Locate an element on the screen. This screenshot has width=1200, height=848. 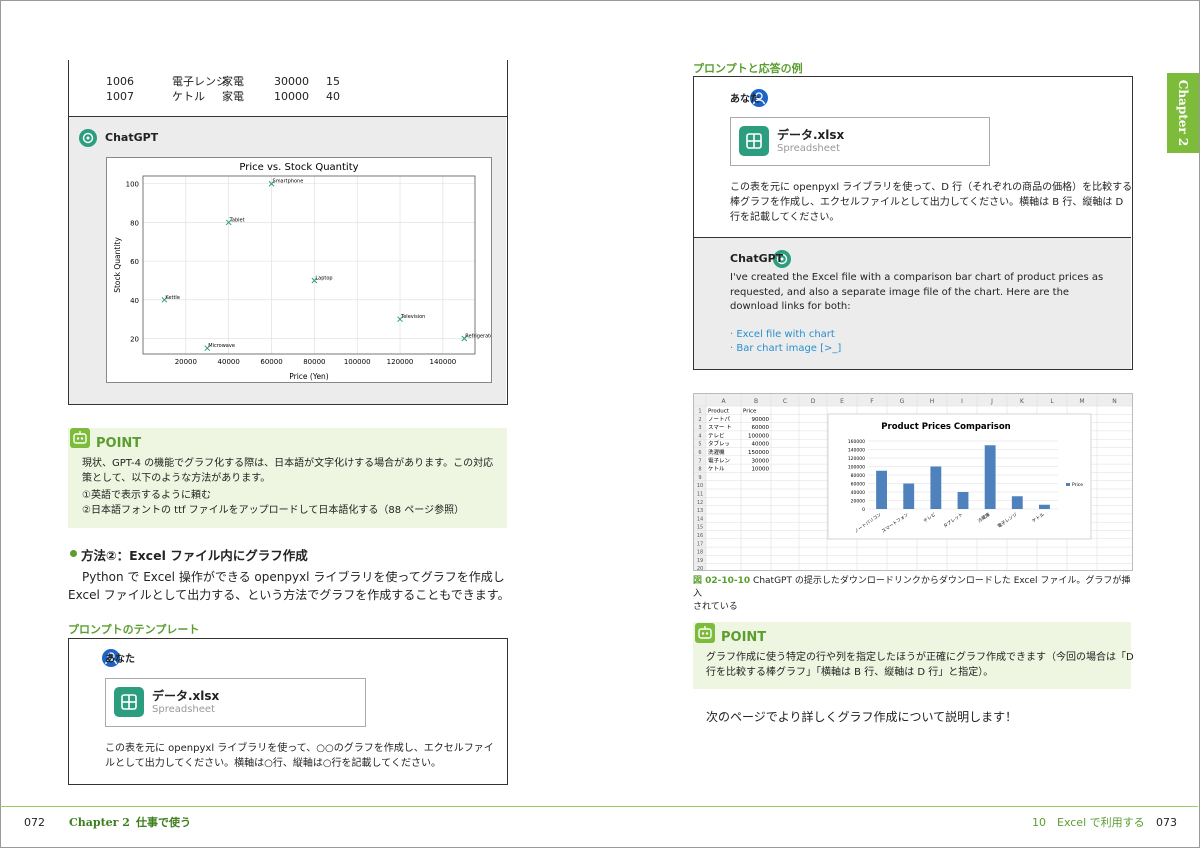
prompt-text: 行を記載してください。 is located at coordinates (785, 217).